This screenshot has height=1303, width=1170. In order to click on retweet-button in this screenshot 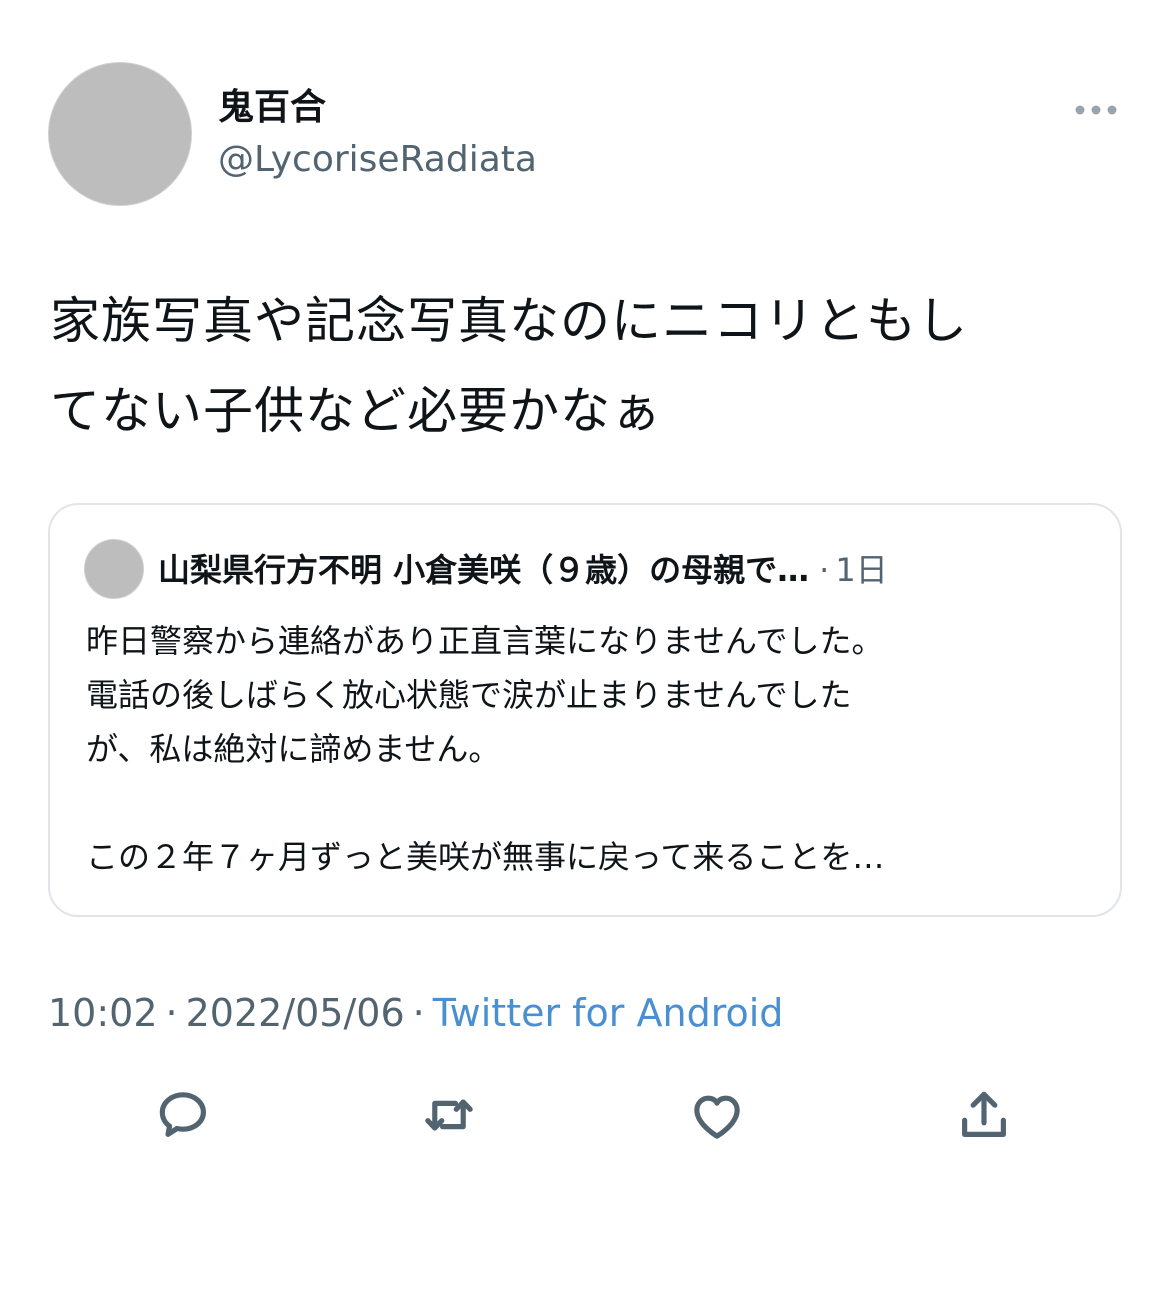, I will do `click(449, 1115)`.